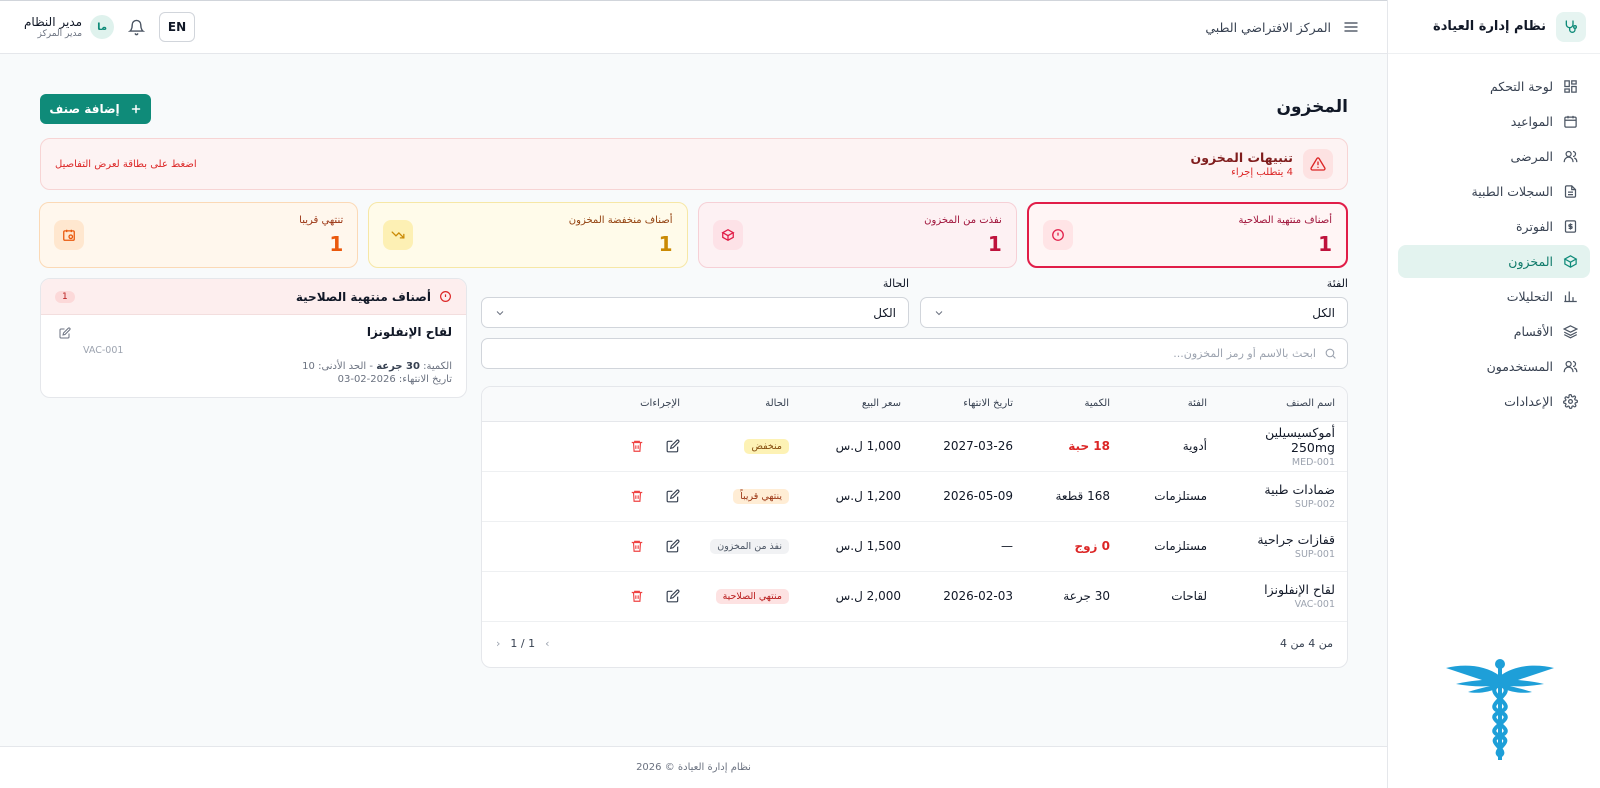 This screenshot has height=788, width=1600. What do you see at coordinates (1531, 156) in the screenshot?
I see `sidebar-item-label: المرضى` at bounding box center [1531, 156].